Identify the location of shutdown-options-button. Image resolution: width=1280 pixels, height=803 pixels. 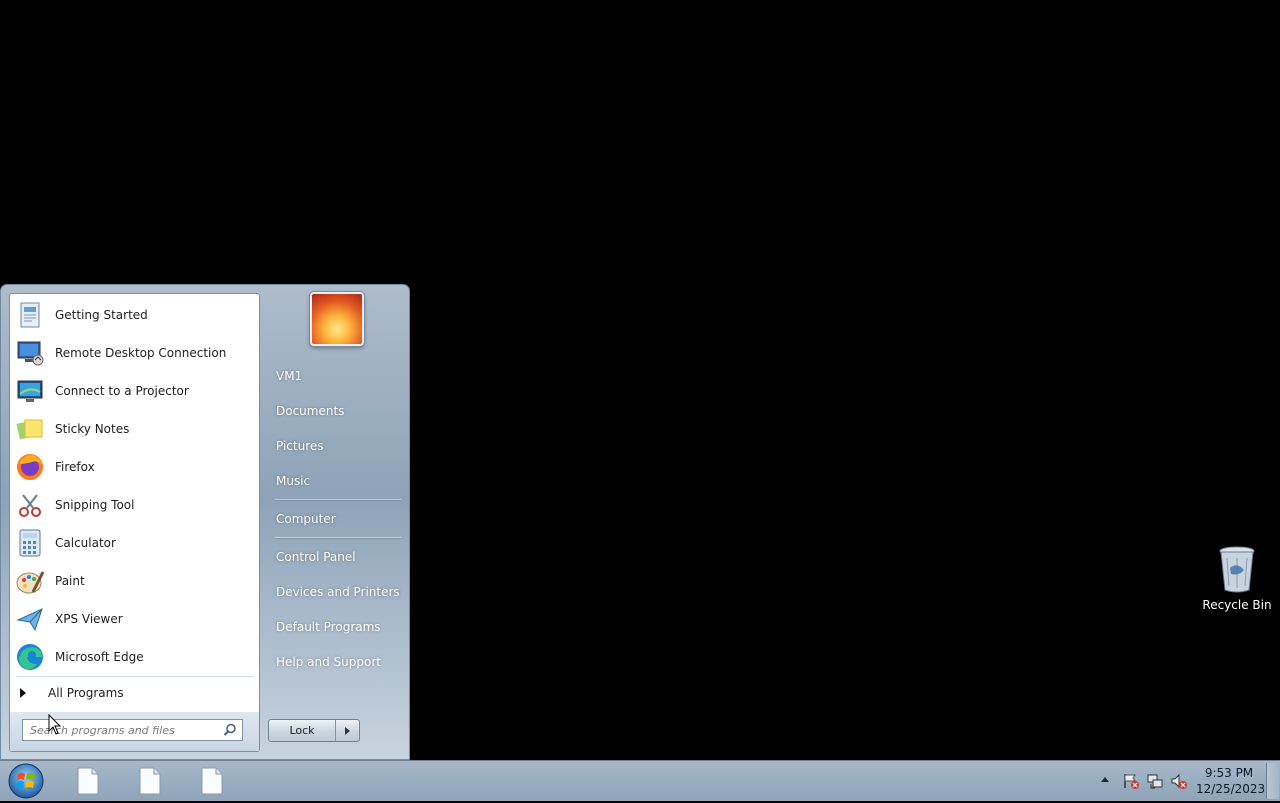
(347, 730).